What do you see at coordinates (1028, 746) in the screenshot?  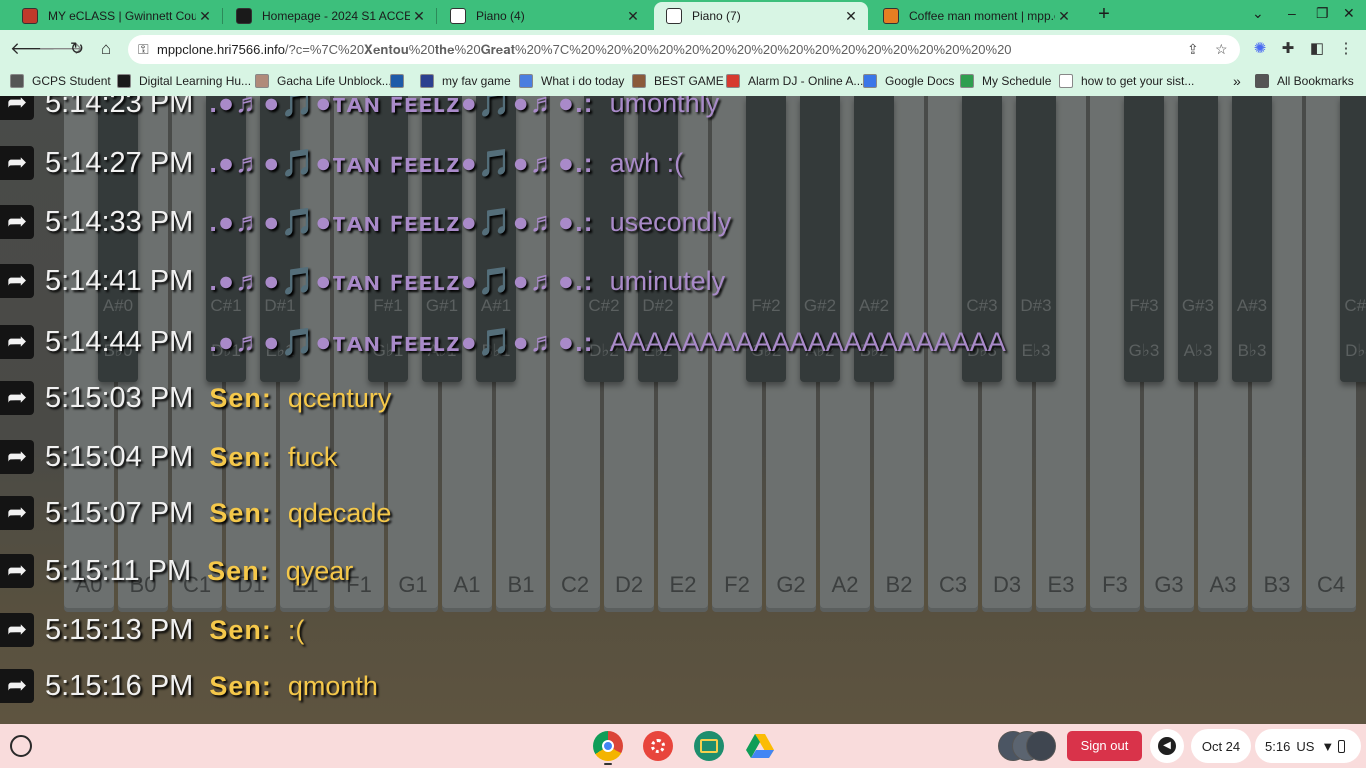 I see `account-avatars` at bounding box center [1028, 746].